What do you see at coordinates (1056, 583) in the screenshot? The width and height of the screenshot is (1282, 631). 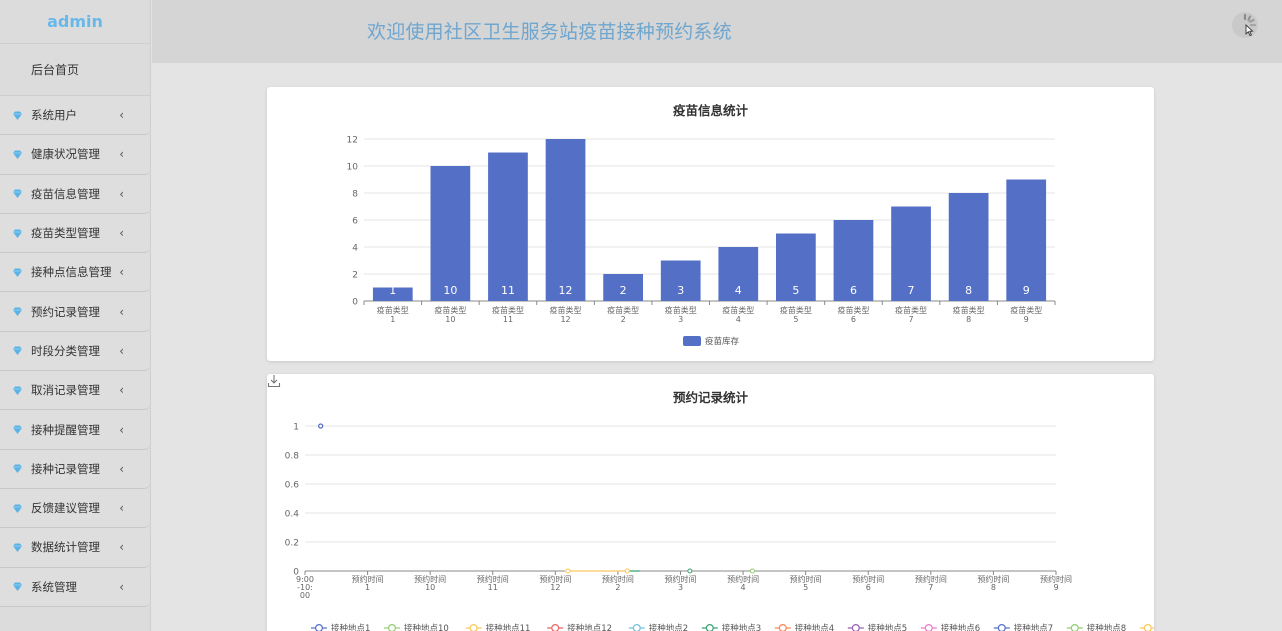 I see `x-tick-label: 预约时间 9` at bounding box center [1056, 583].